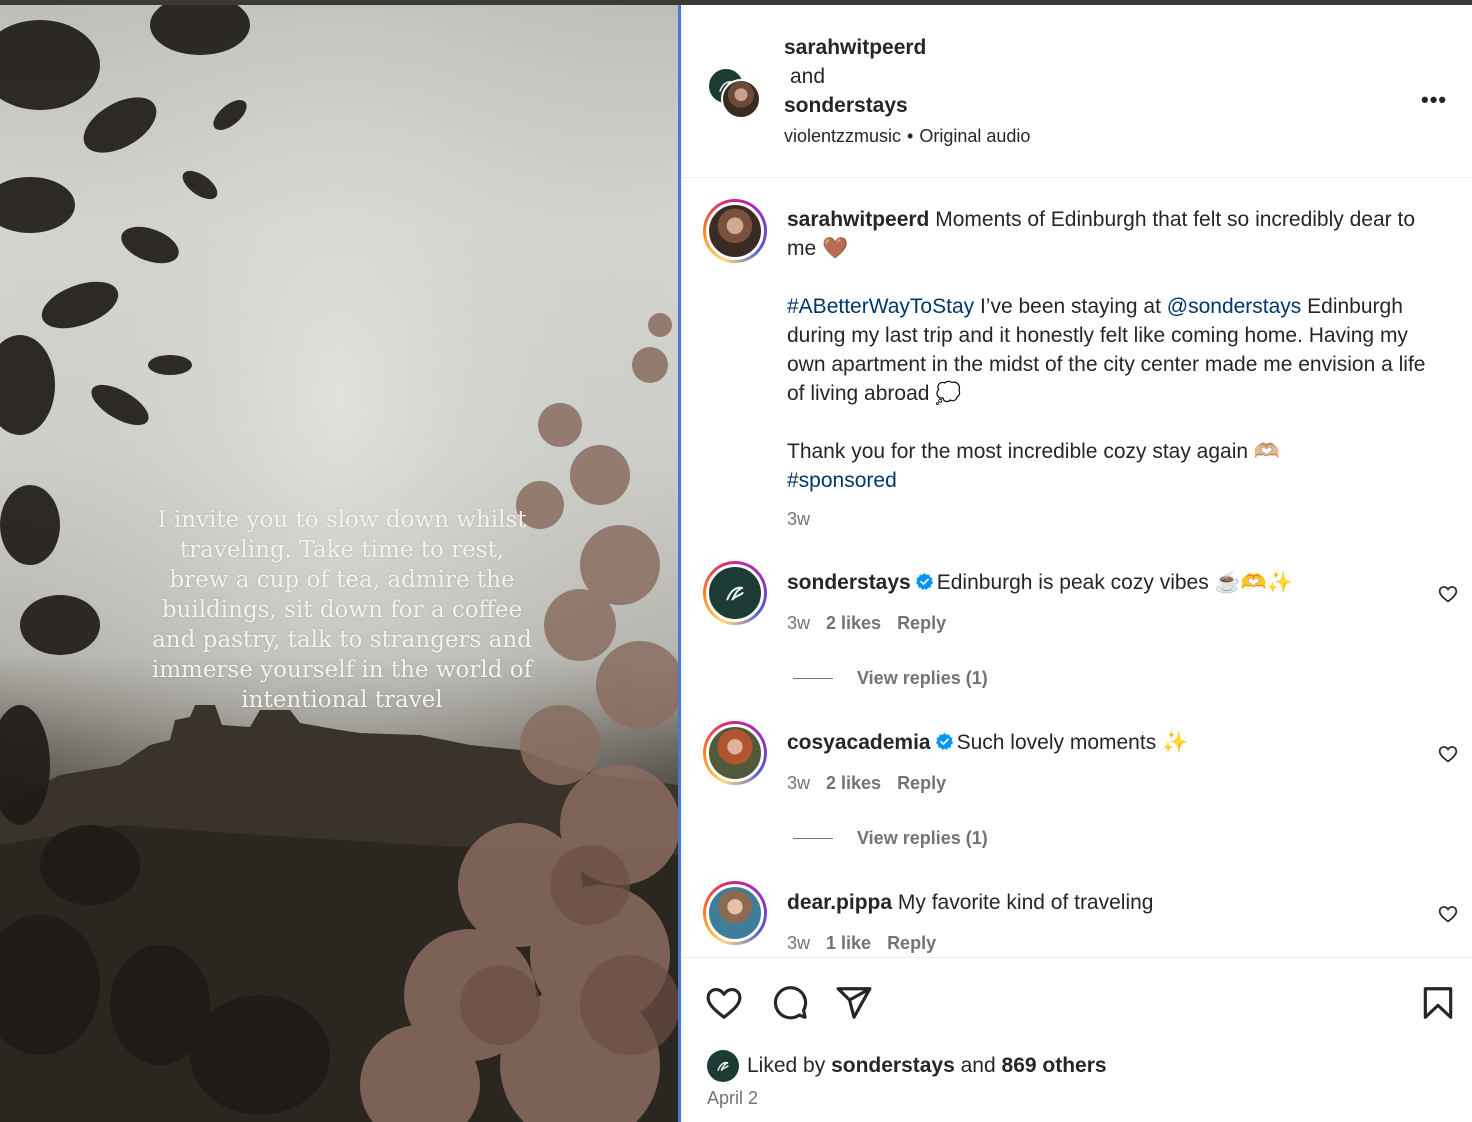  What do you see at coordinates (790, 1003) in the screenshot?
I see `comment-icon` at bounding box center [790, 1003].